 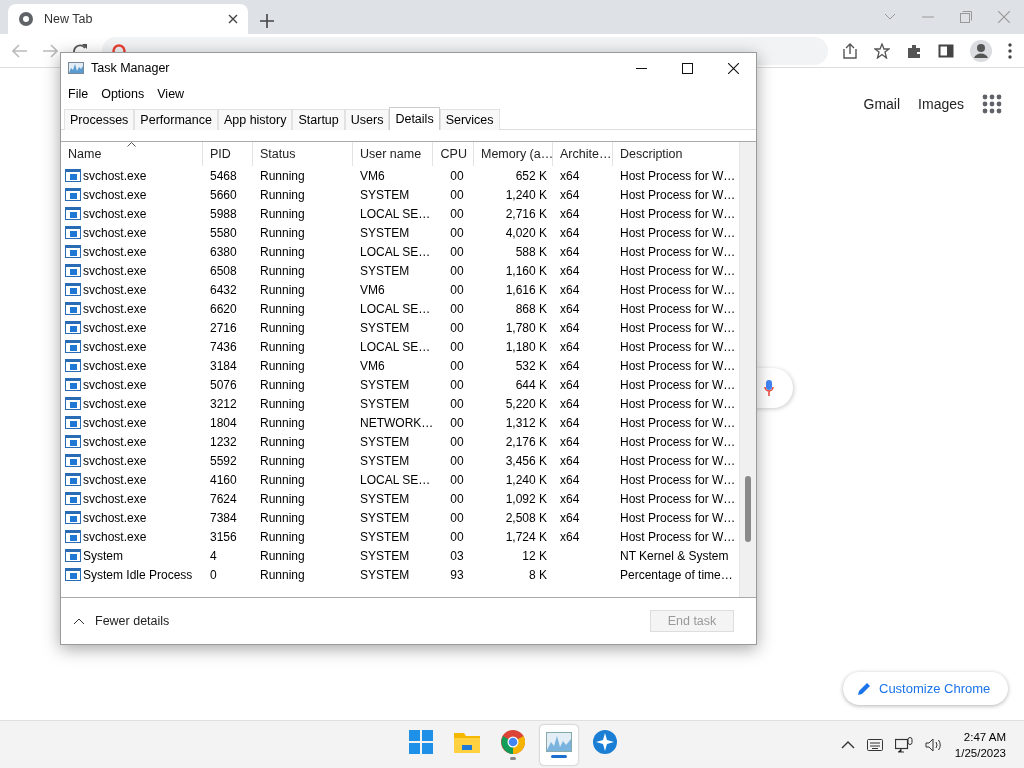 What do you see at coordinates (103, 555) in the screenshot?
I see `table-cell: System` at bounding box center [103, 555].